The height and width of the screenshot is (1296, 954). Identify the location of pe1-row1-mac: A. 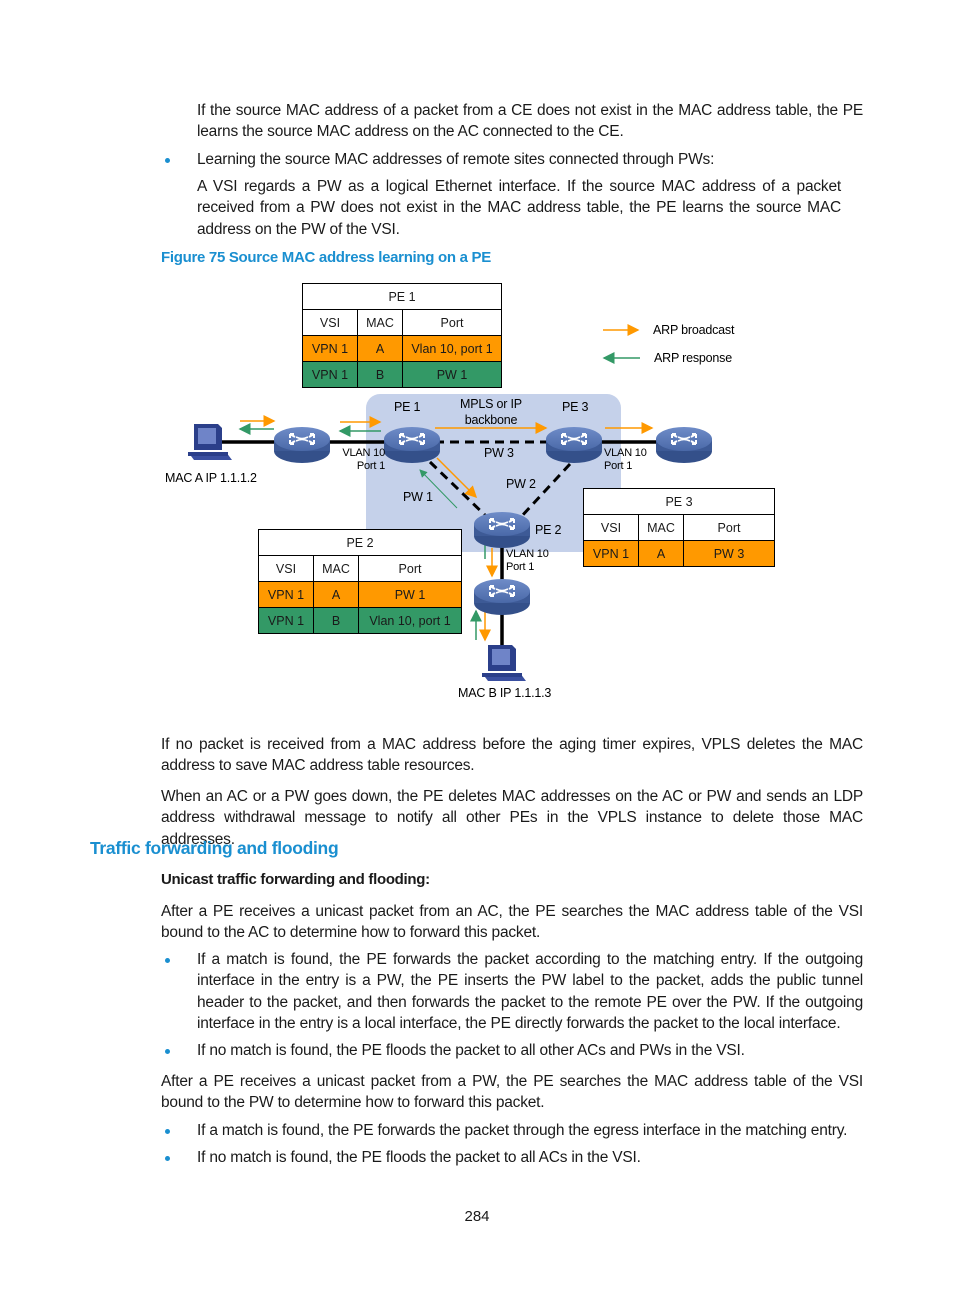
(380, 348).